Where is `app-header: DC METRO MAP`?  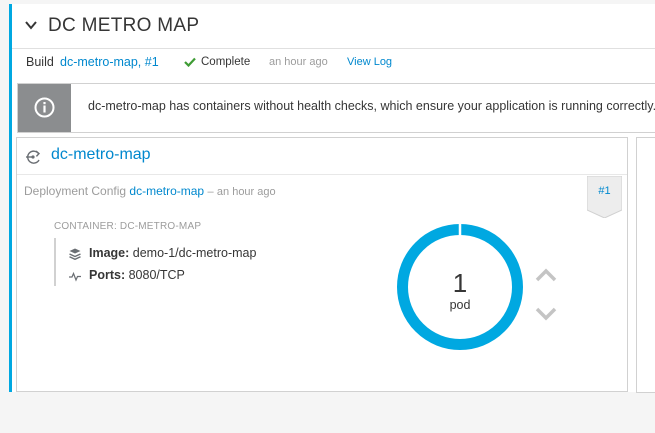 app-header: DC METRO MAP is located at coordinates (333, 26).